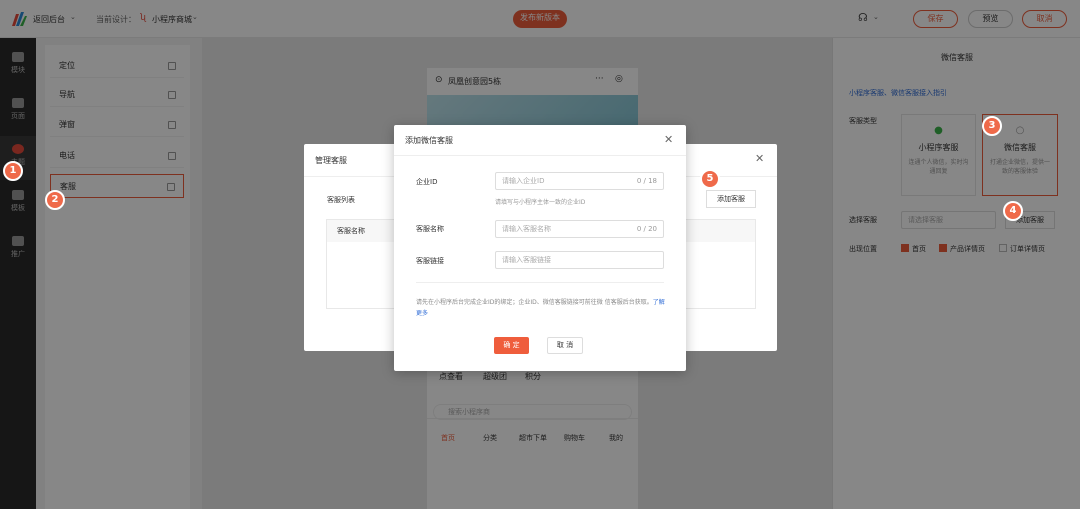  I want to click on corp-id-label: 企业ID, so click(427, 182).